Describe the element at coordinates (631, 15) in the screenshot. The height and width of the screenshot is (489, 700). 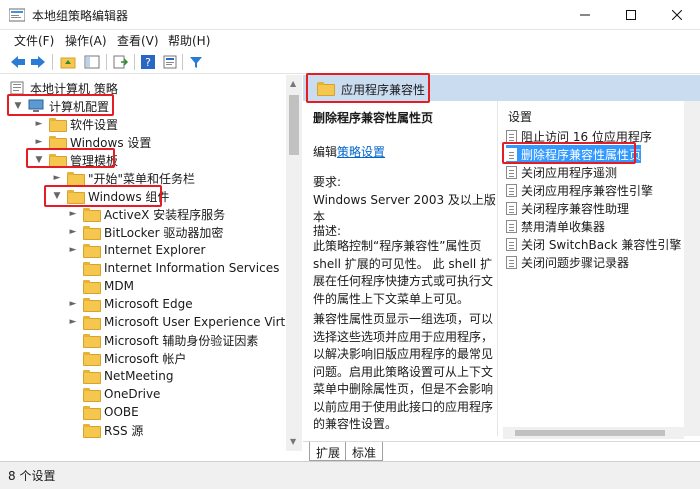
I see `maximize-button` at that location.